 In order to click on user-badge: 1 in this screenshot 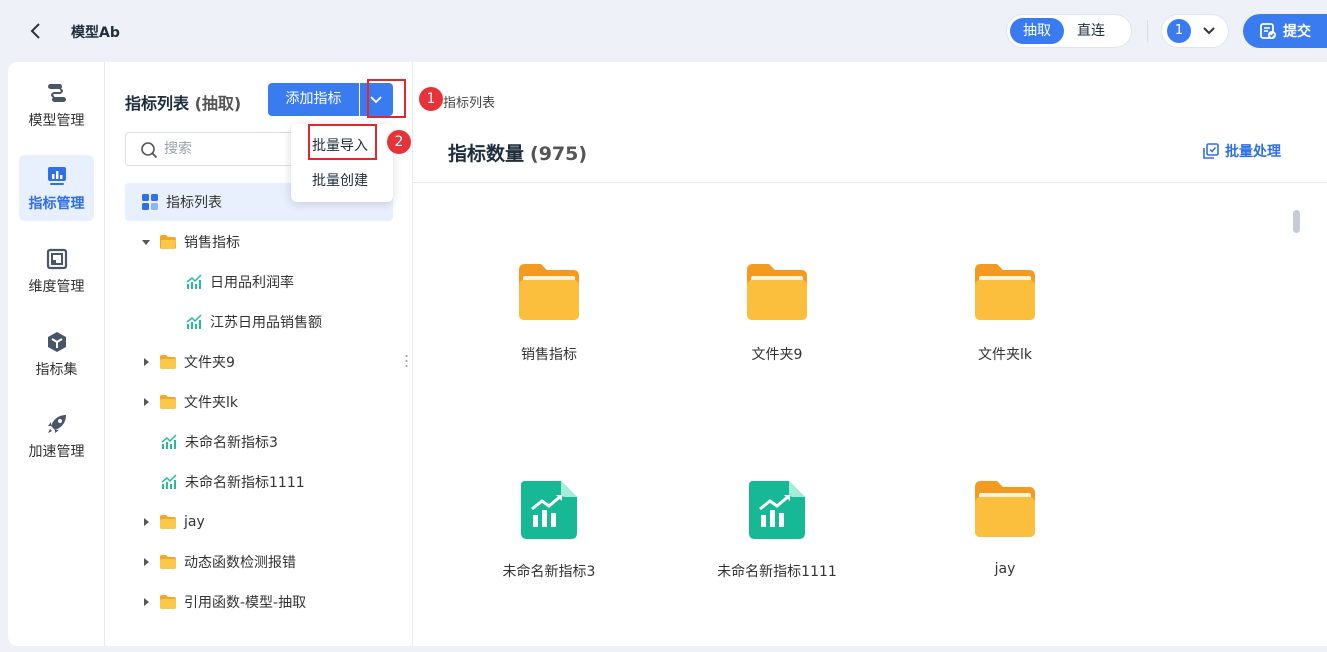, I will do `click(1179, 31)`.